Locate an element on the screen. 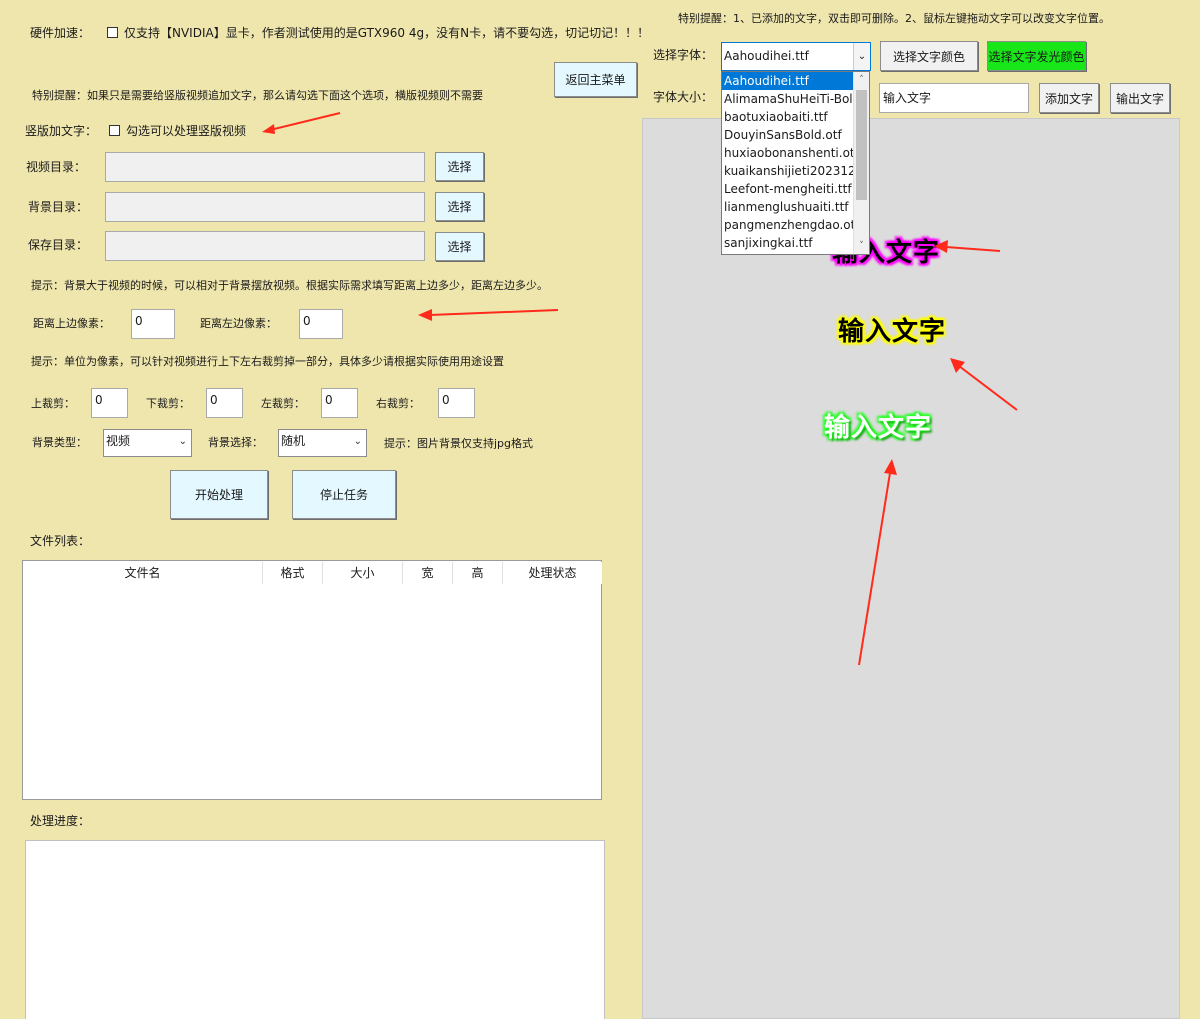  hardware-accel-checkbox is located at coordinates (112, 32).